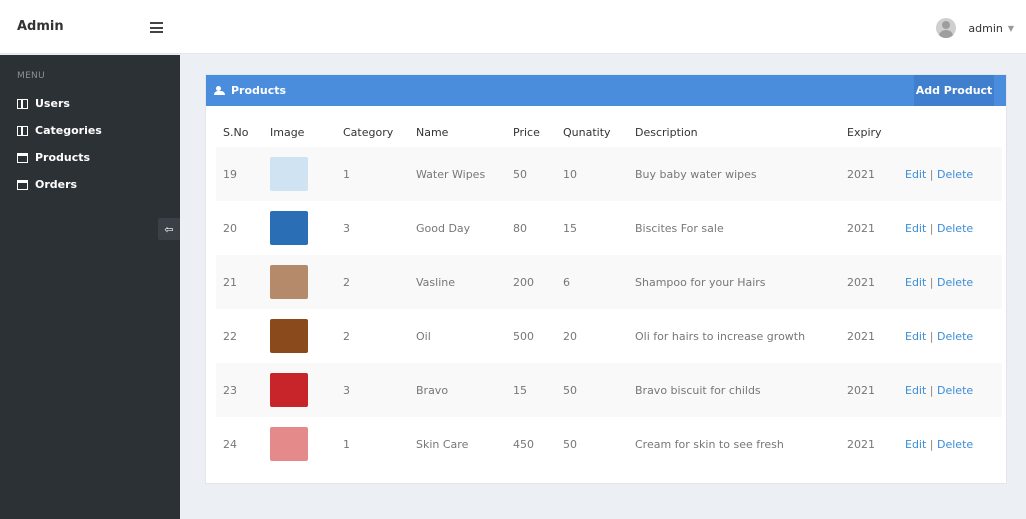 The width and height of the screenshot is (1026, 519). What do you see at coordinates (698, 390) in the screenshot?
I see `cell-description: Bravo biscuit for childs` at bounding box center [698, 390].